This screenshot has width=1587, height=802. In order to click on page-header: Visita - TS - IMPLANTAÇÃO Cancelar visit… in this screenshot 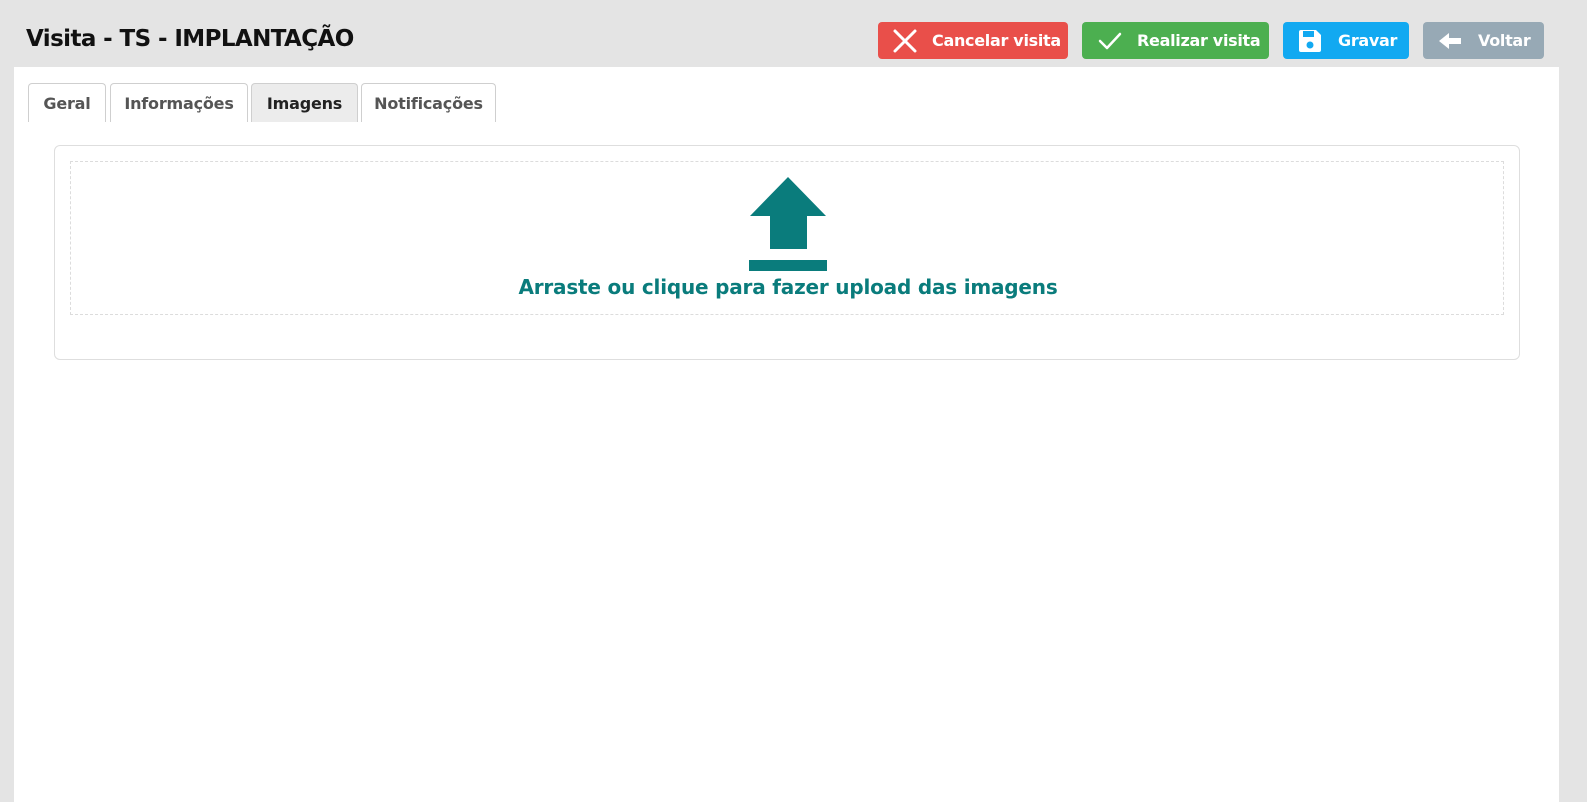, I will do `click(793, 33)`.